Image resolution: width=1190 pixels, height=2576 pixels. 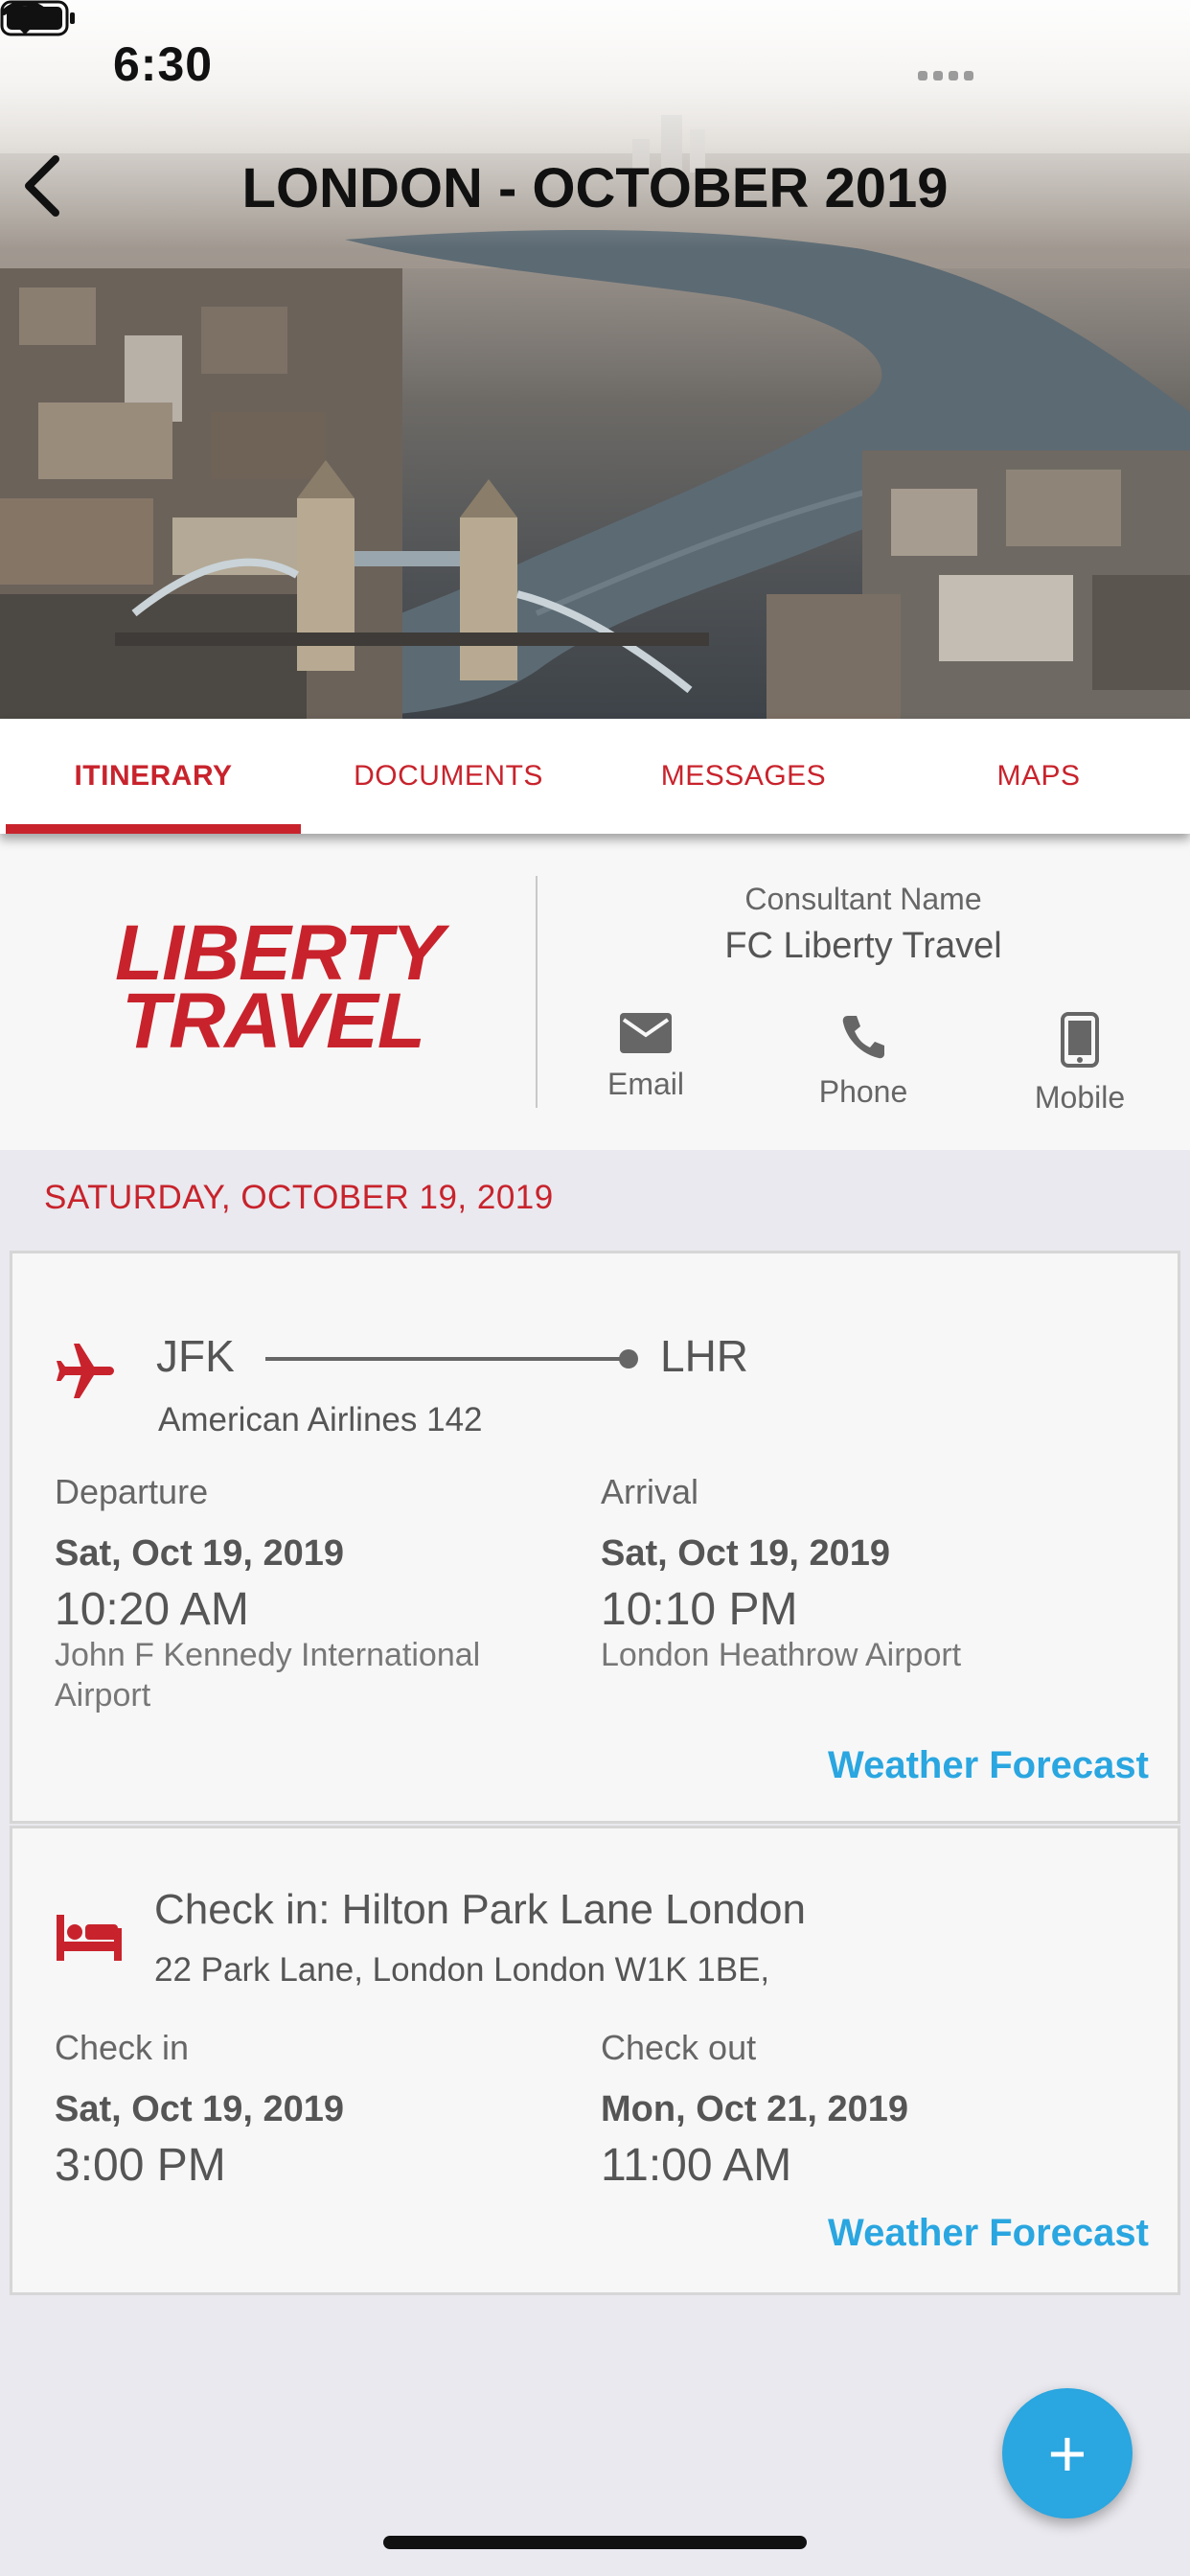 What do you see at coordinates (537, 992) in the screenshot?
I see `vertical-divider` at bounding box center [537, 992].